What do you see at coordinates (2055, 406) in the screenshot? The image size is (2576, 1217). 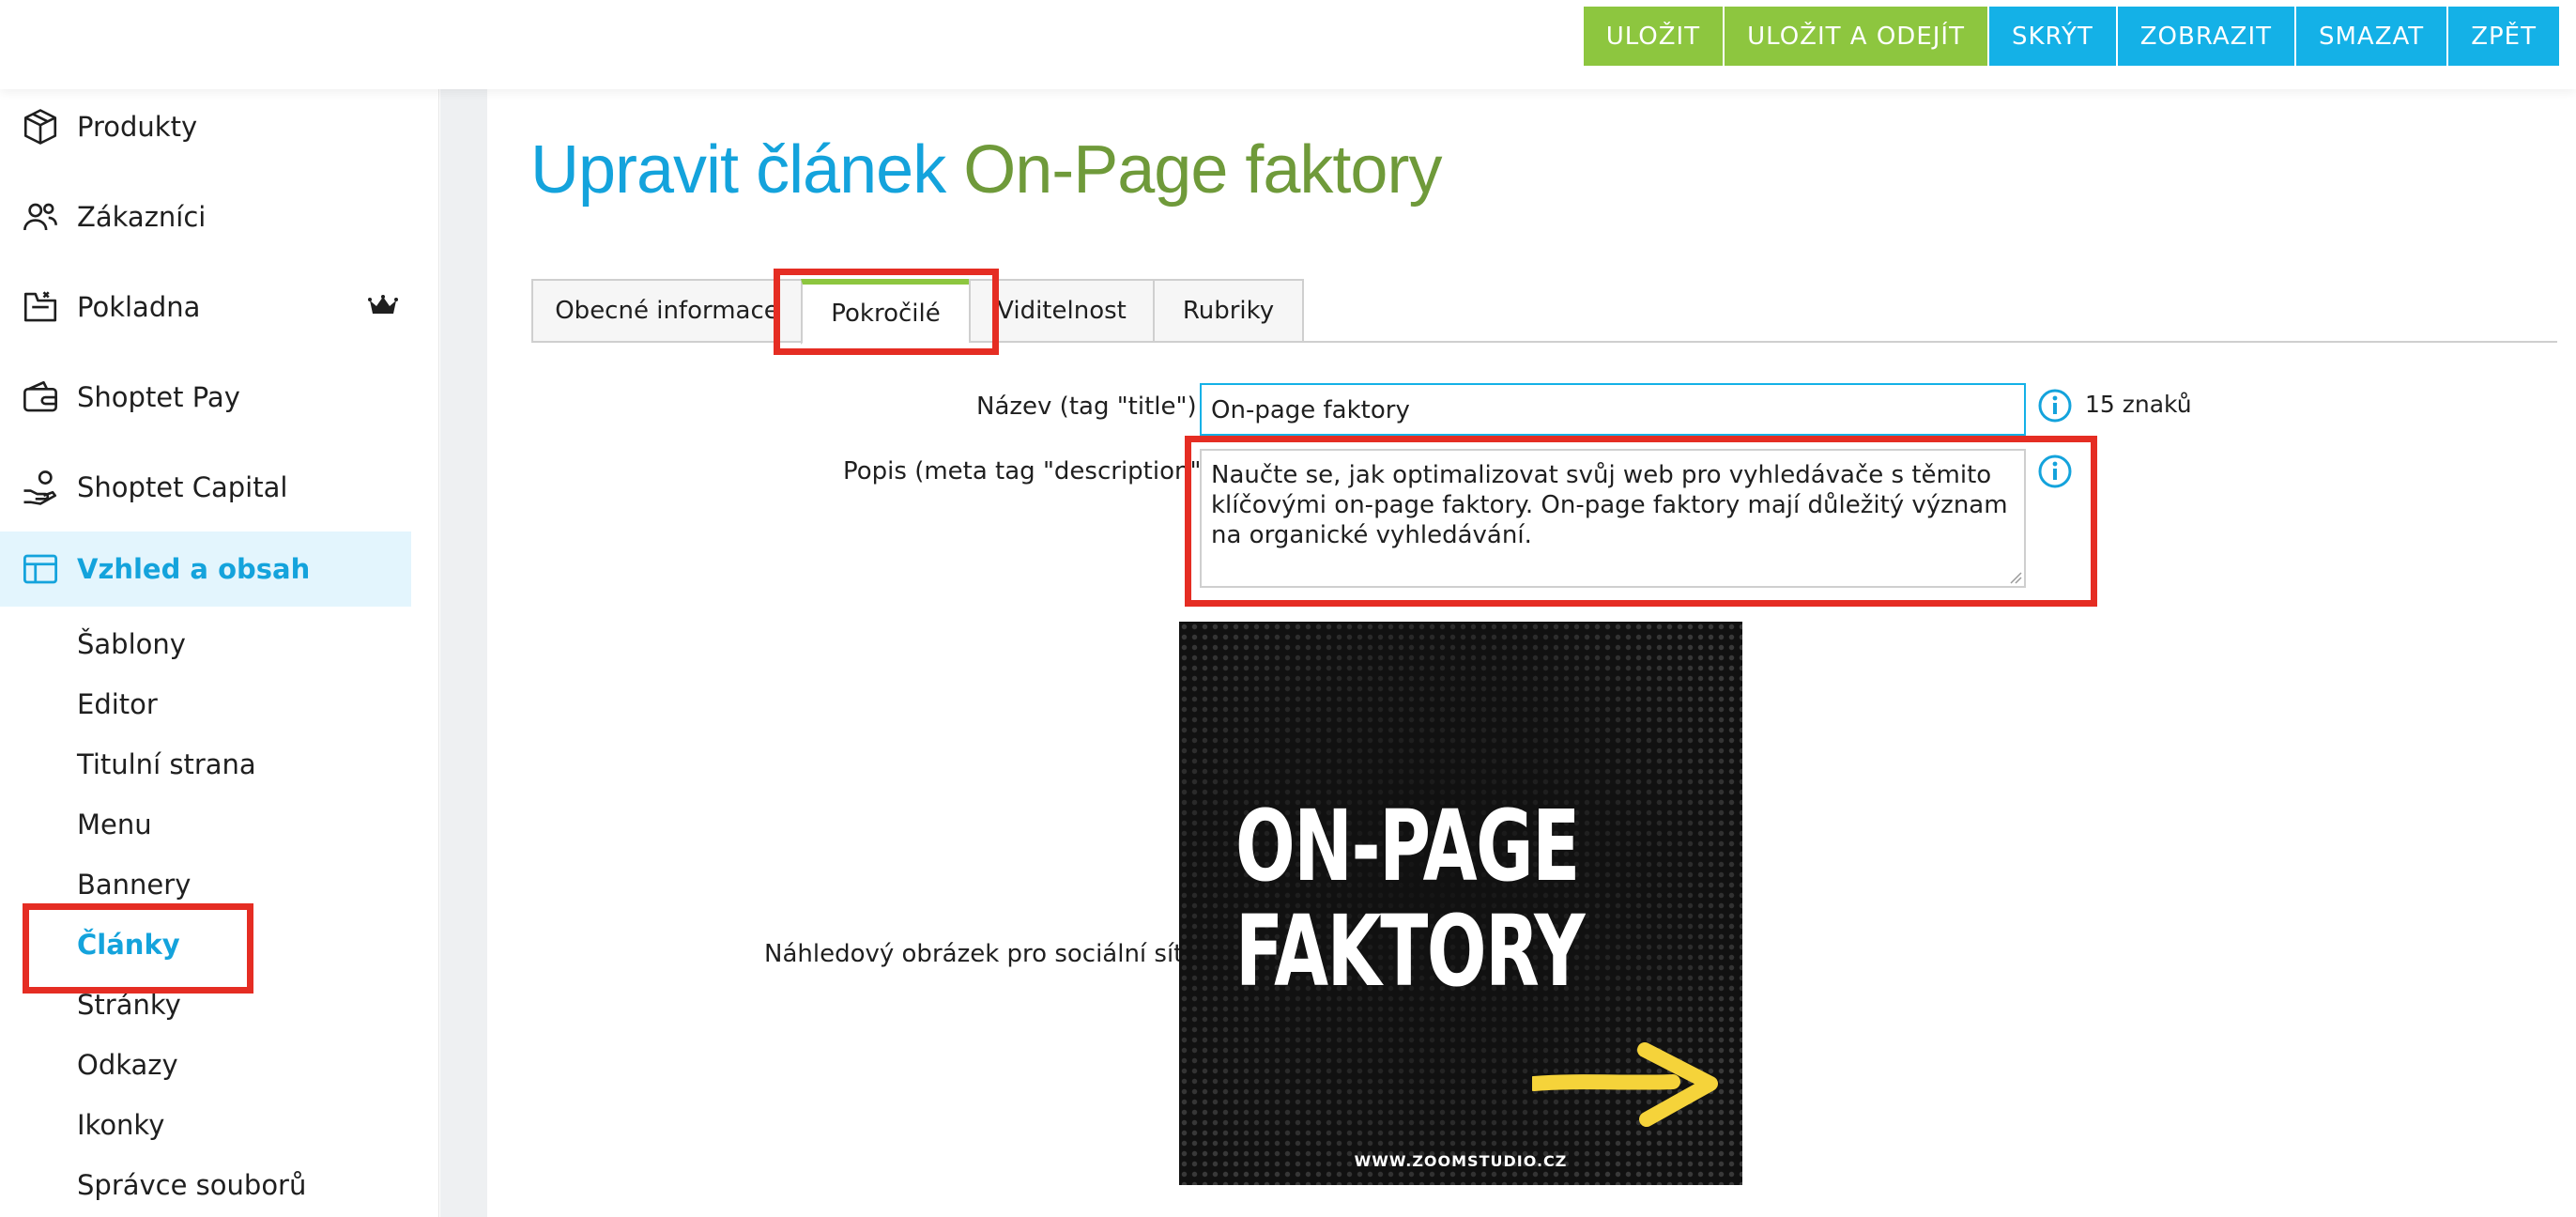 I see `info-icon` at bounding box center [2055, 406].